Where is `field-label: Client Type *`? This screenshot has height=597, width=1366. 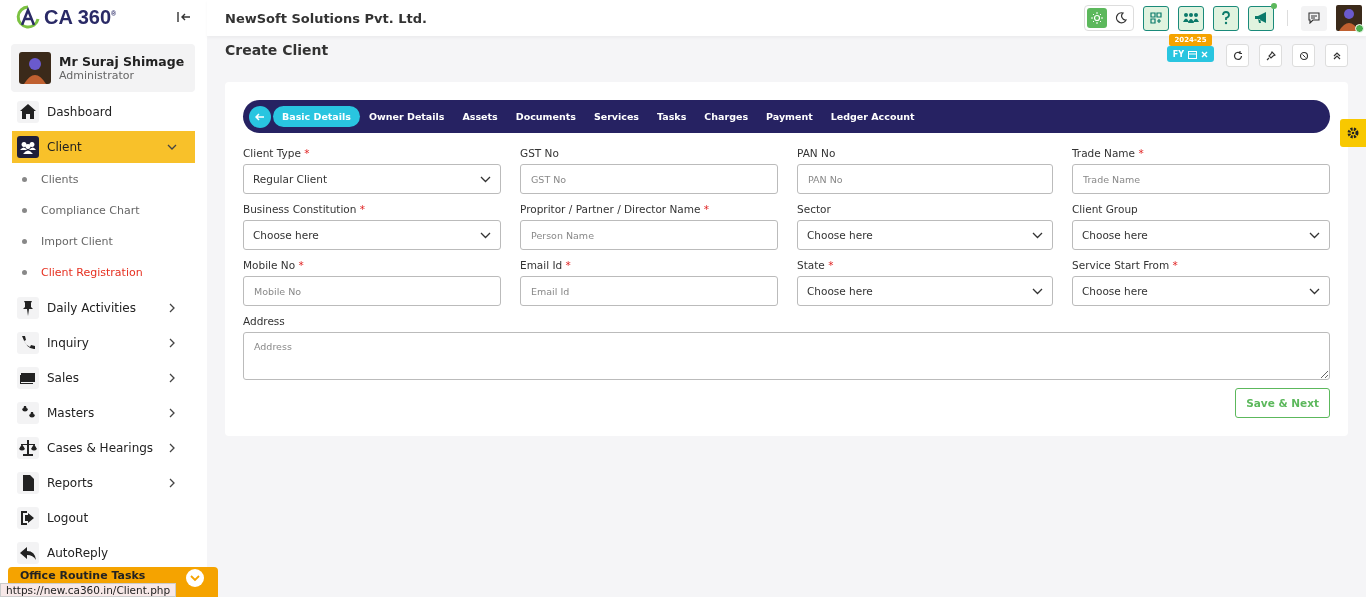
field-label: Client Type * is located at coordinates (277, 153).